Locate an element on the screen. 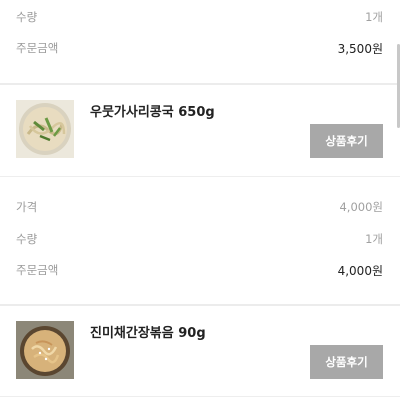 This screenshot has width=400, height=400. total-value: 4,000원 is located at coordinates (360, 270).